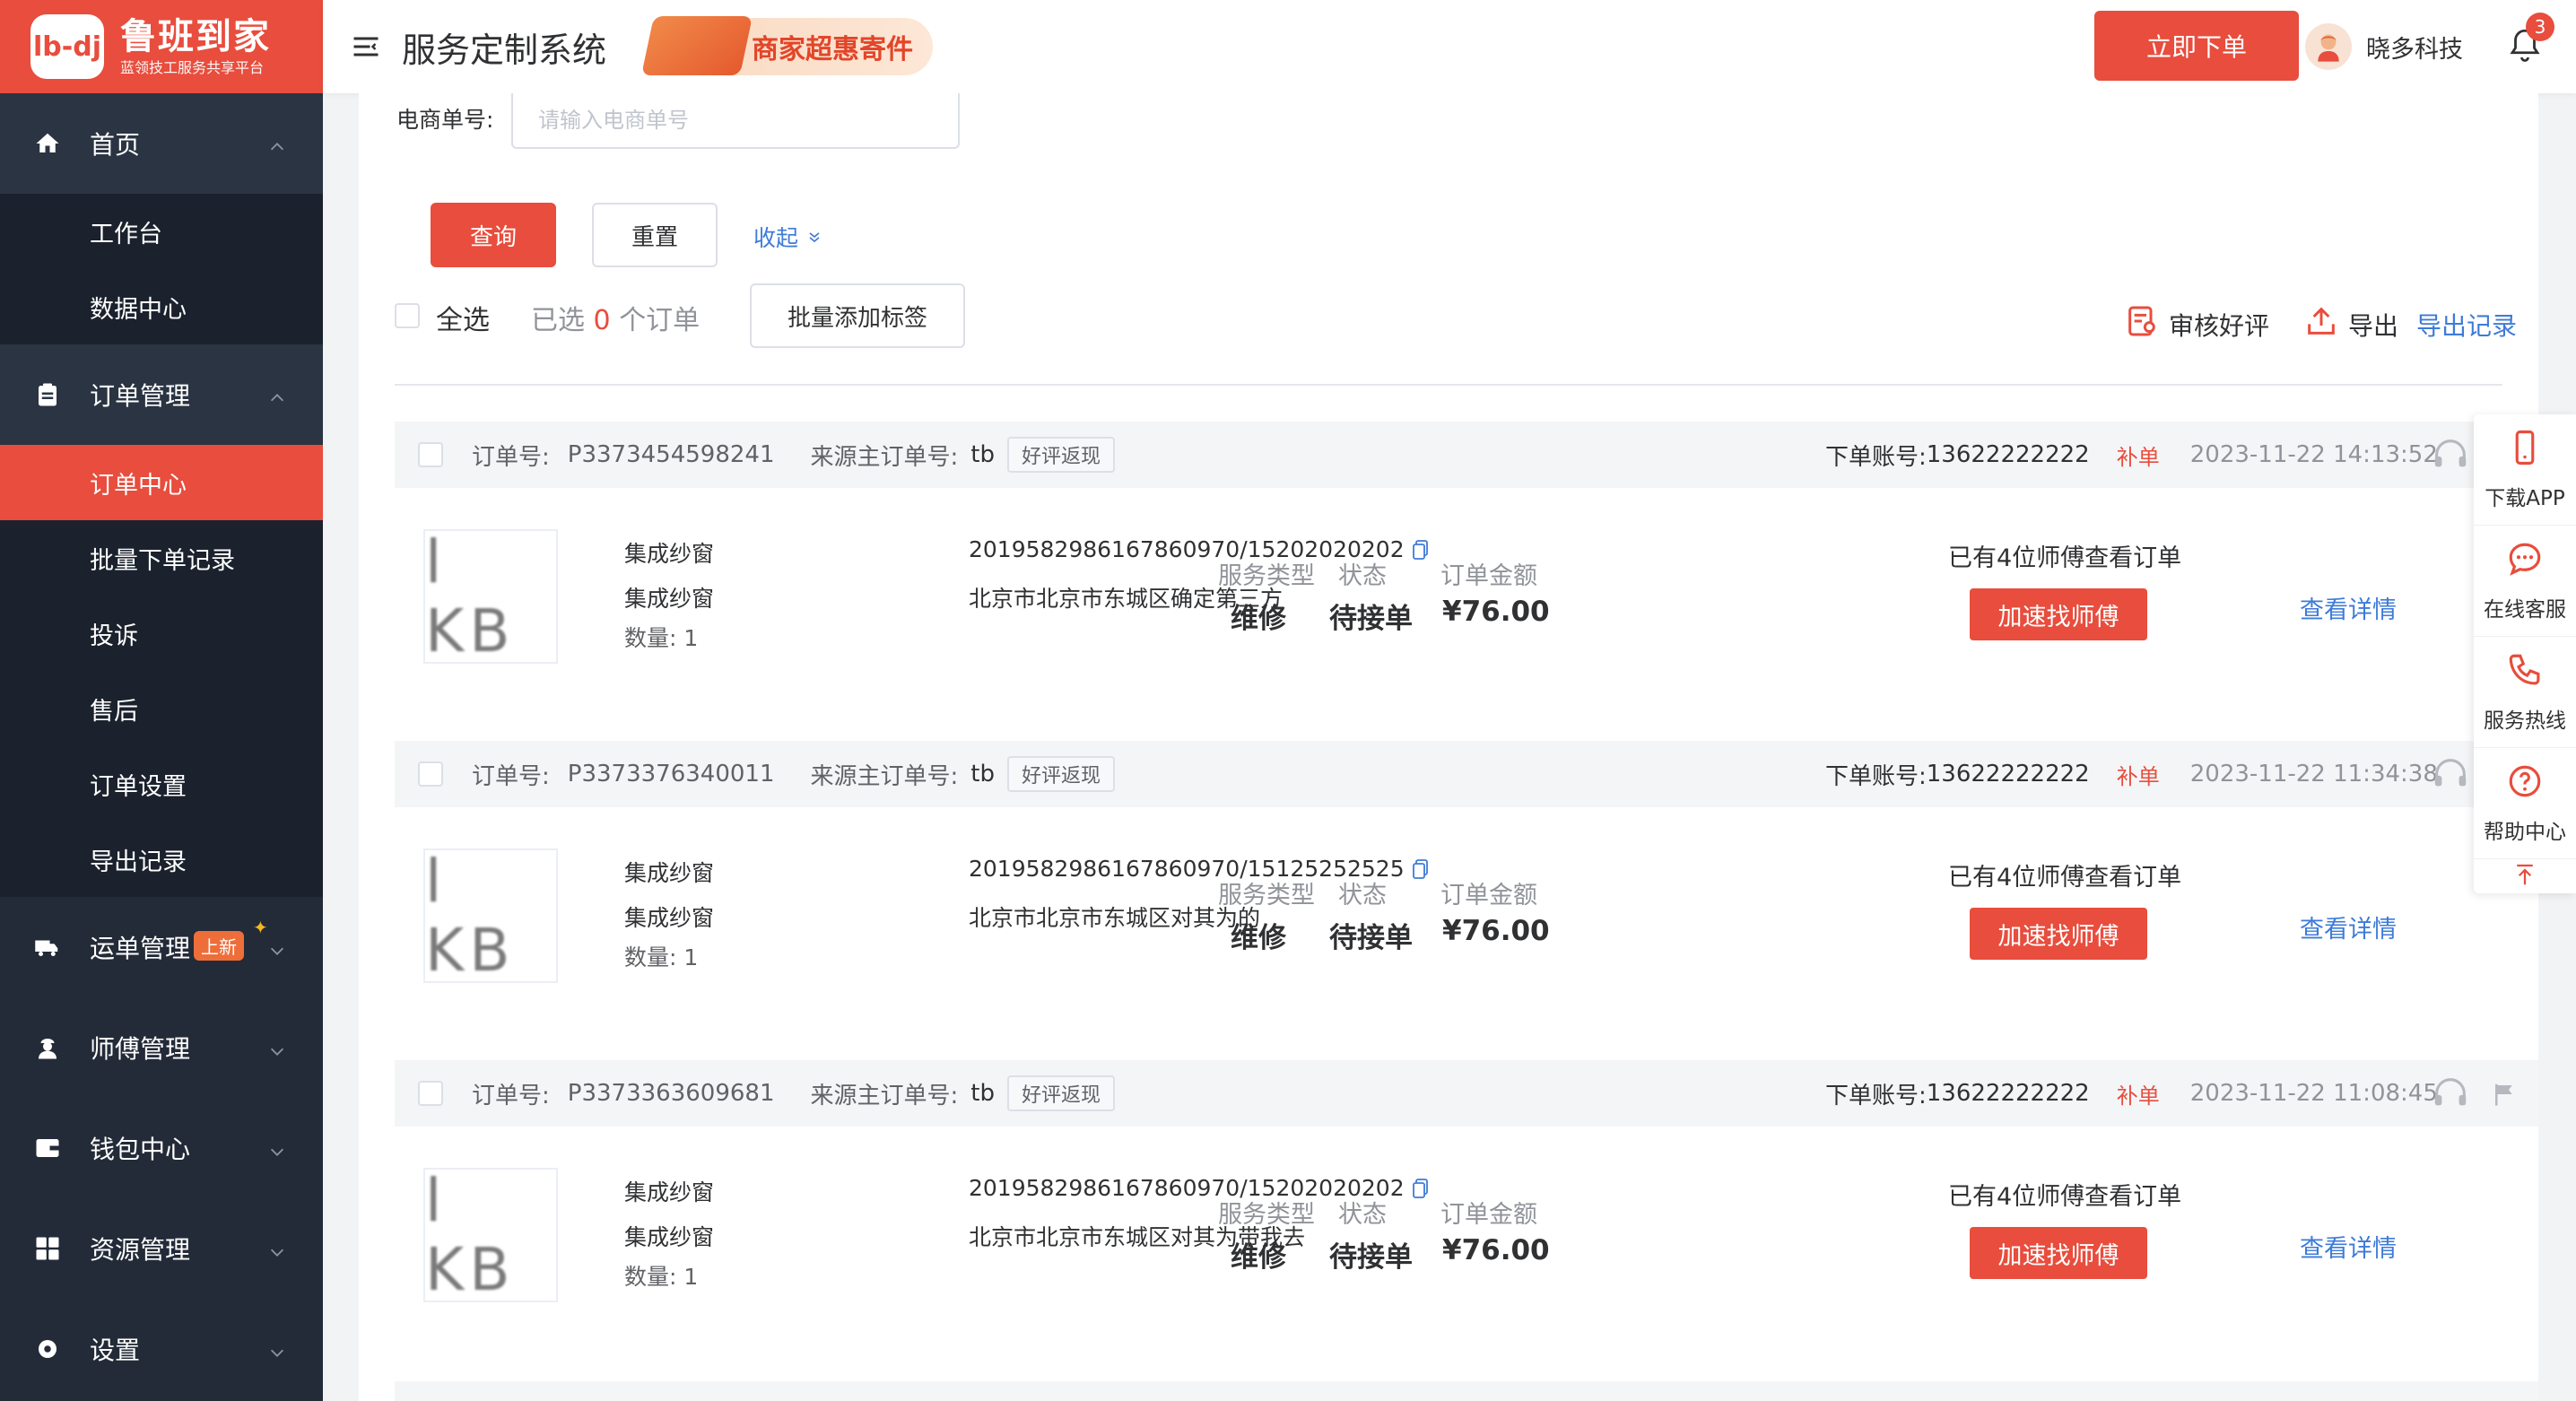  What do you see at coordinates (219, 946) in the screenshot?
I see `new-badge: 上新` at bounding box center [219, 946].